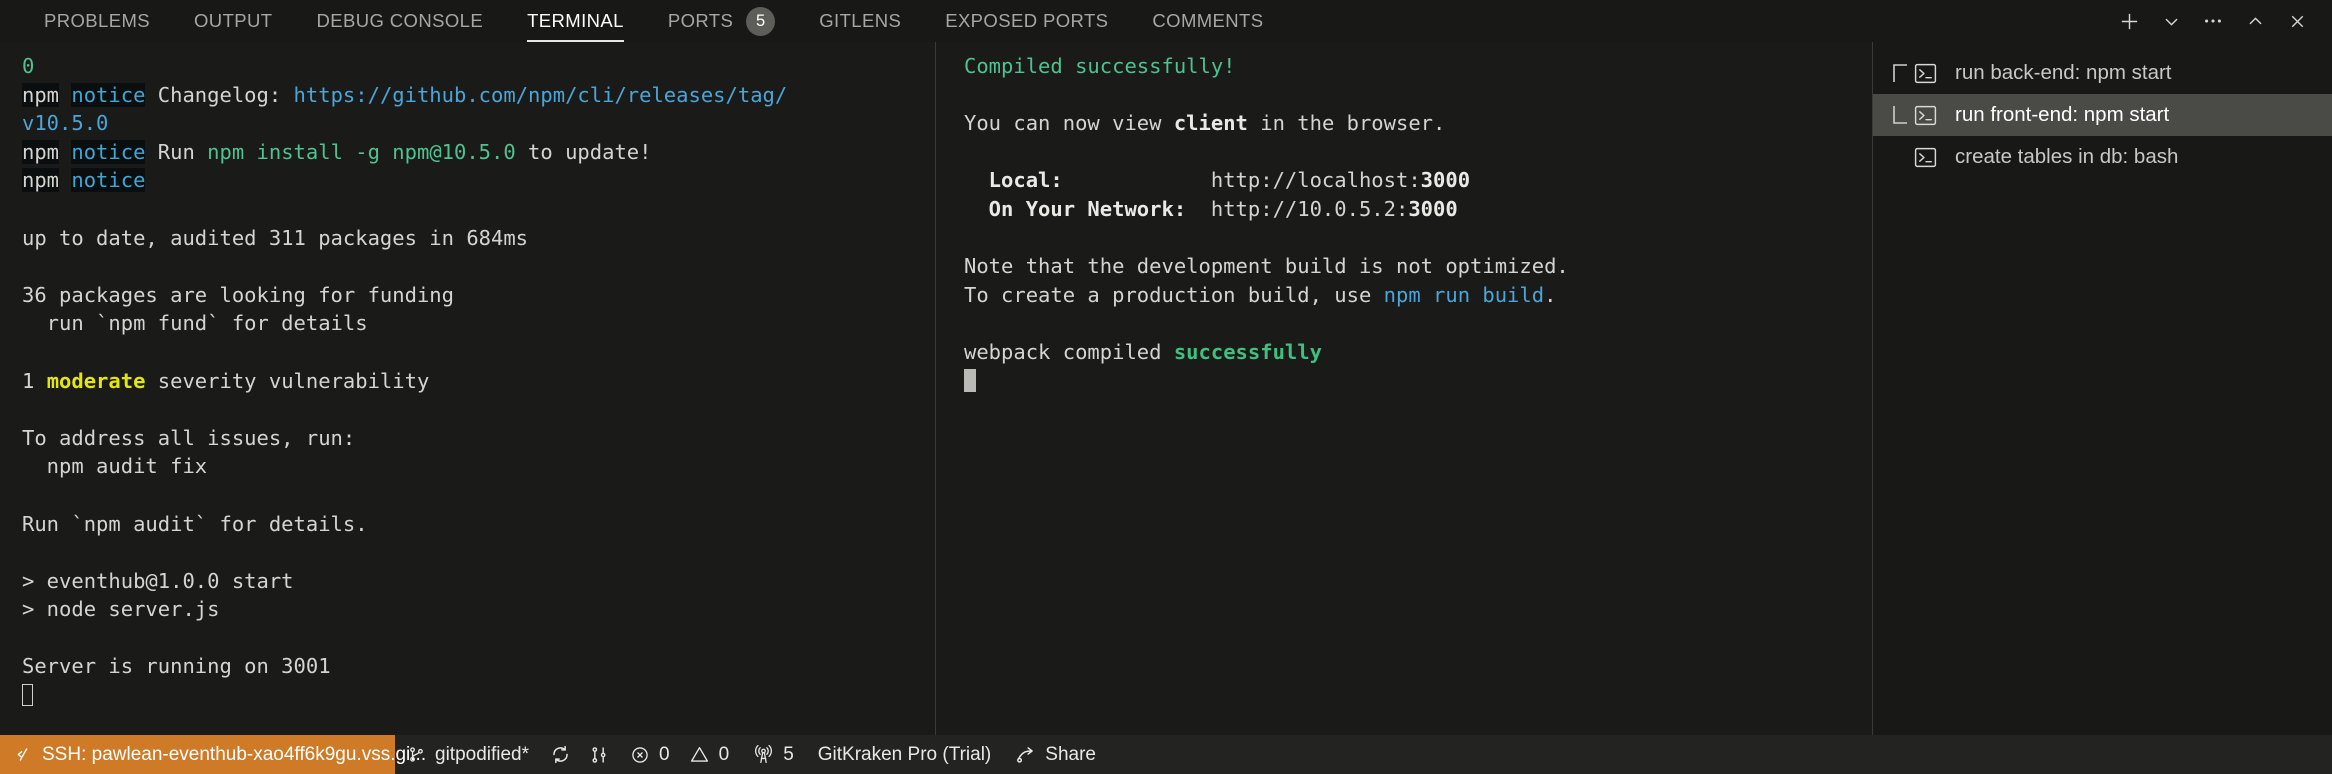 Image resolution: width=2332 pixels, height=774 pixels. I want to click on terminal-line: run `npm fund` for details, so click(478, 323).